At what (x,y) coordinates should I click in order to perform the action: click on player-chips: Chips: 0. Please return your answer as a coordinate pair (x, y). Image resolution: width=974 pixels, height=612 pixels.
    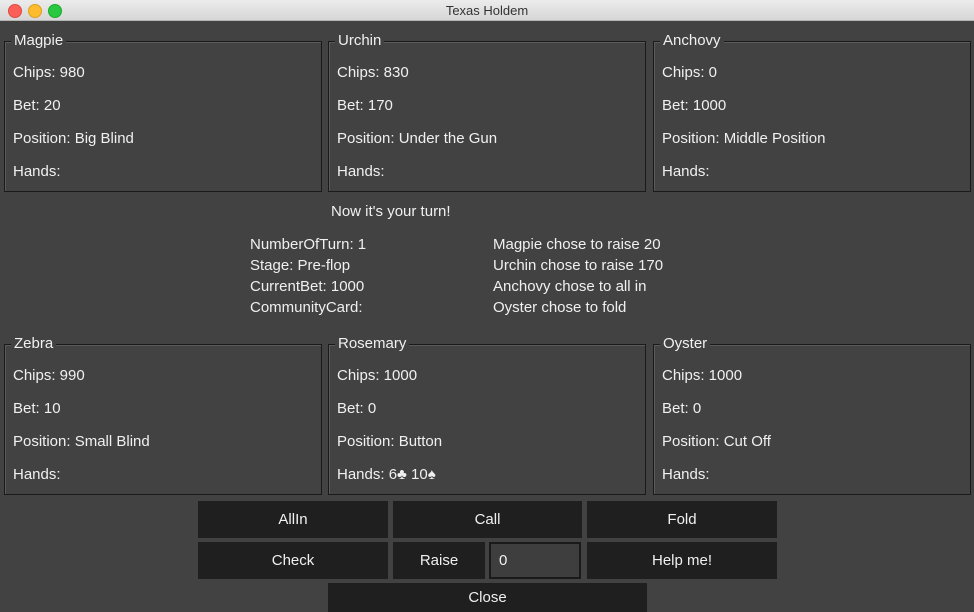
    Looking at the image, I should click on (690, 72).